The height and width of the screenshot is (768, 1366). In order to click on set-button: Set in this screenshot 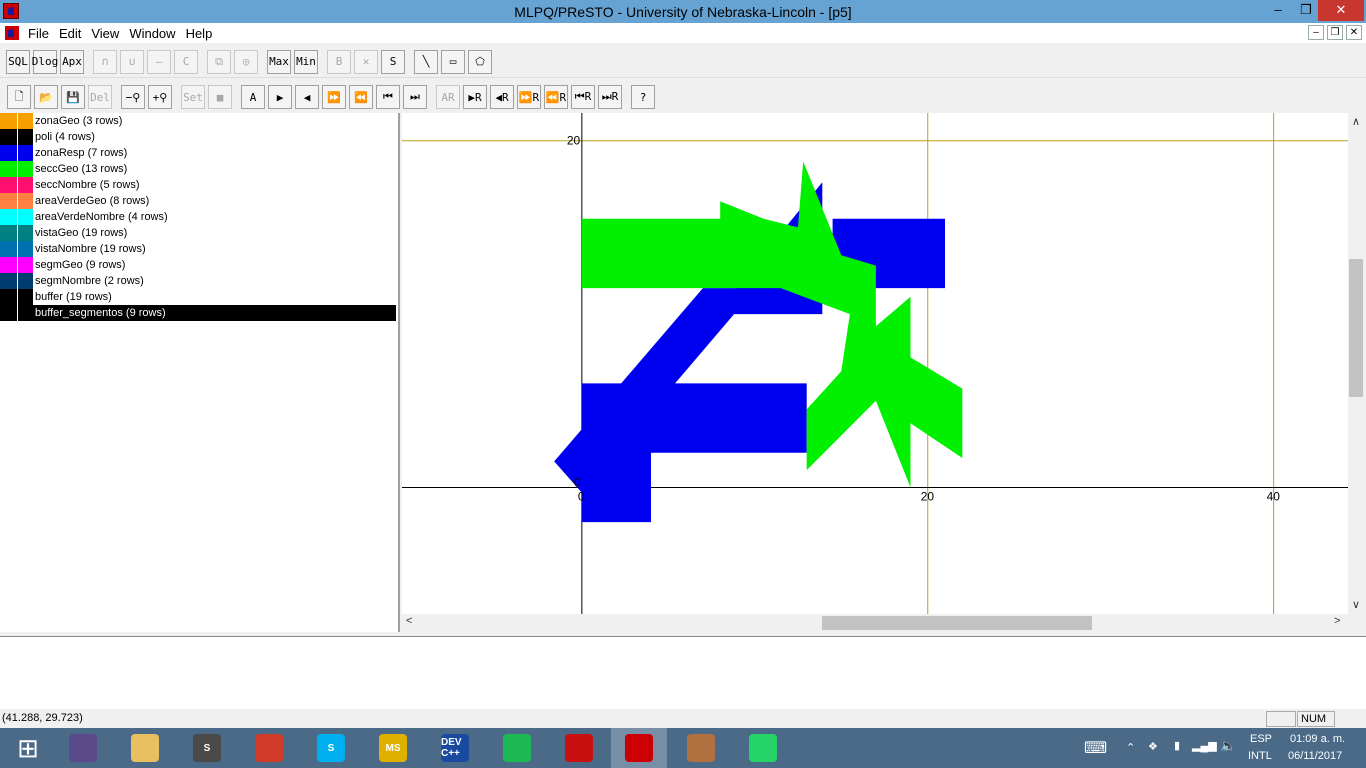, I will do `click(193, 97)`.